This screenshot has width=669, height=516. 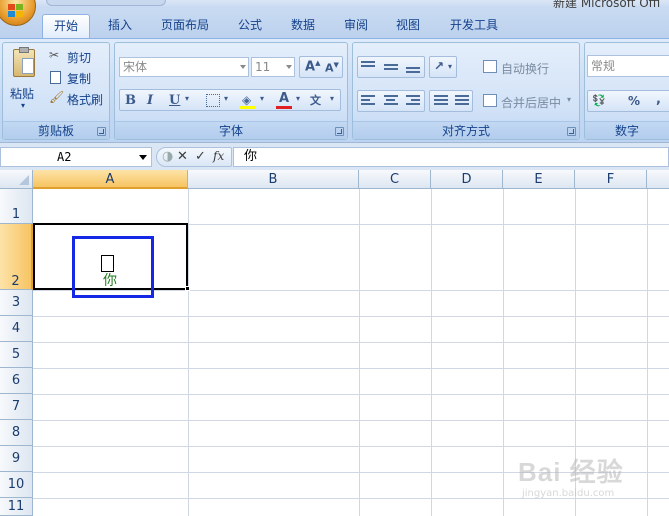 What do you see at coordinates (200, 156) in the screenshot?
I see `enter-icon: ✓` at bounding box center [200, 156].